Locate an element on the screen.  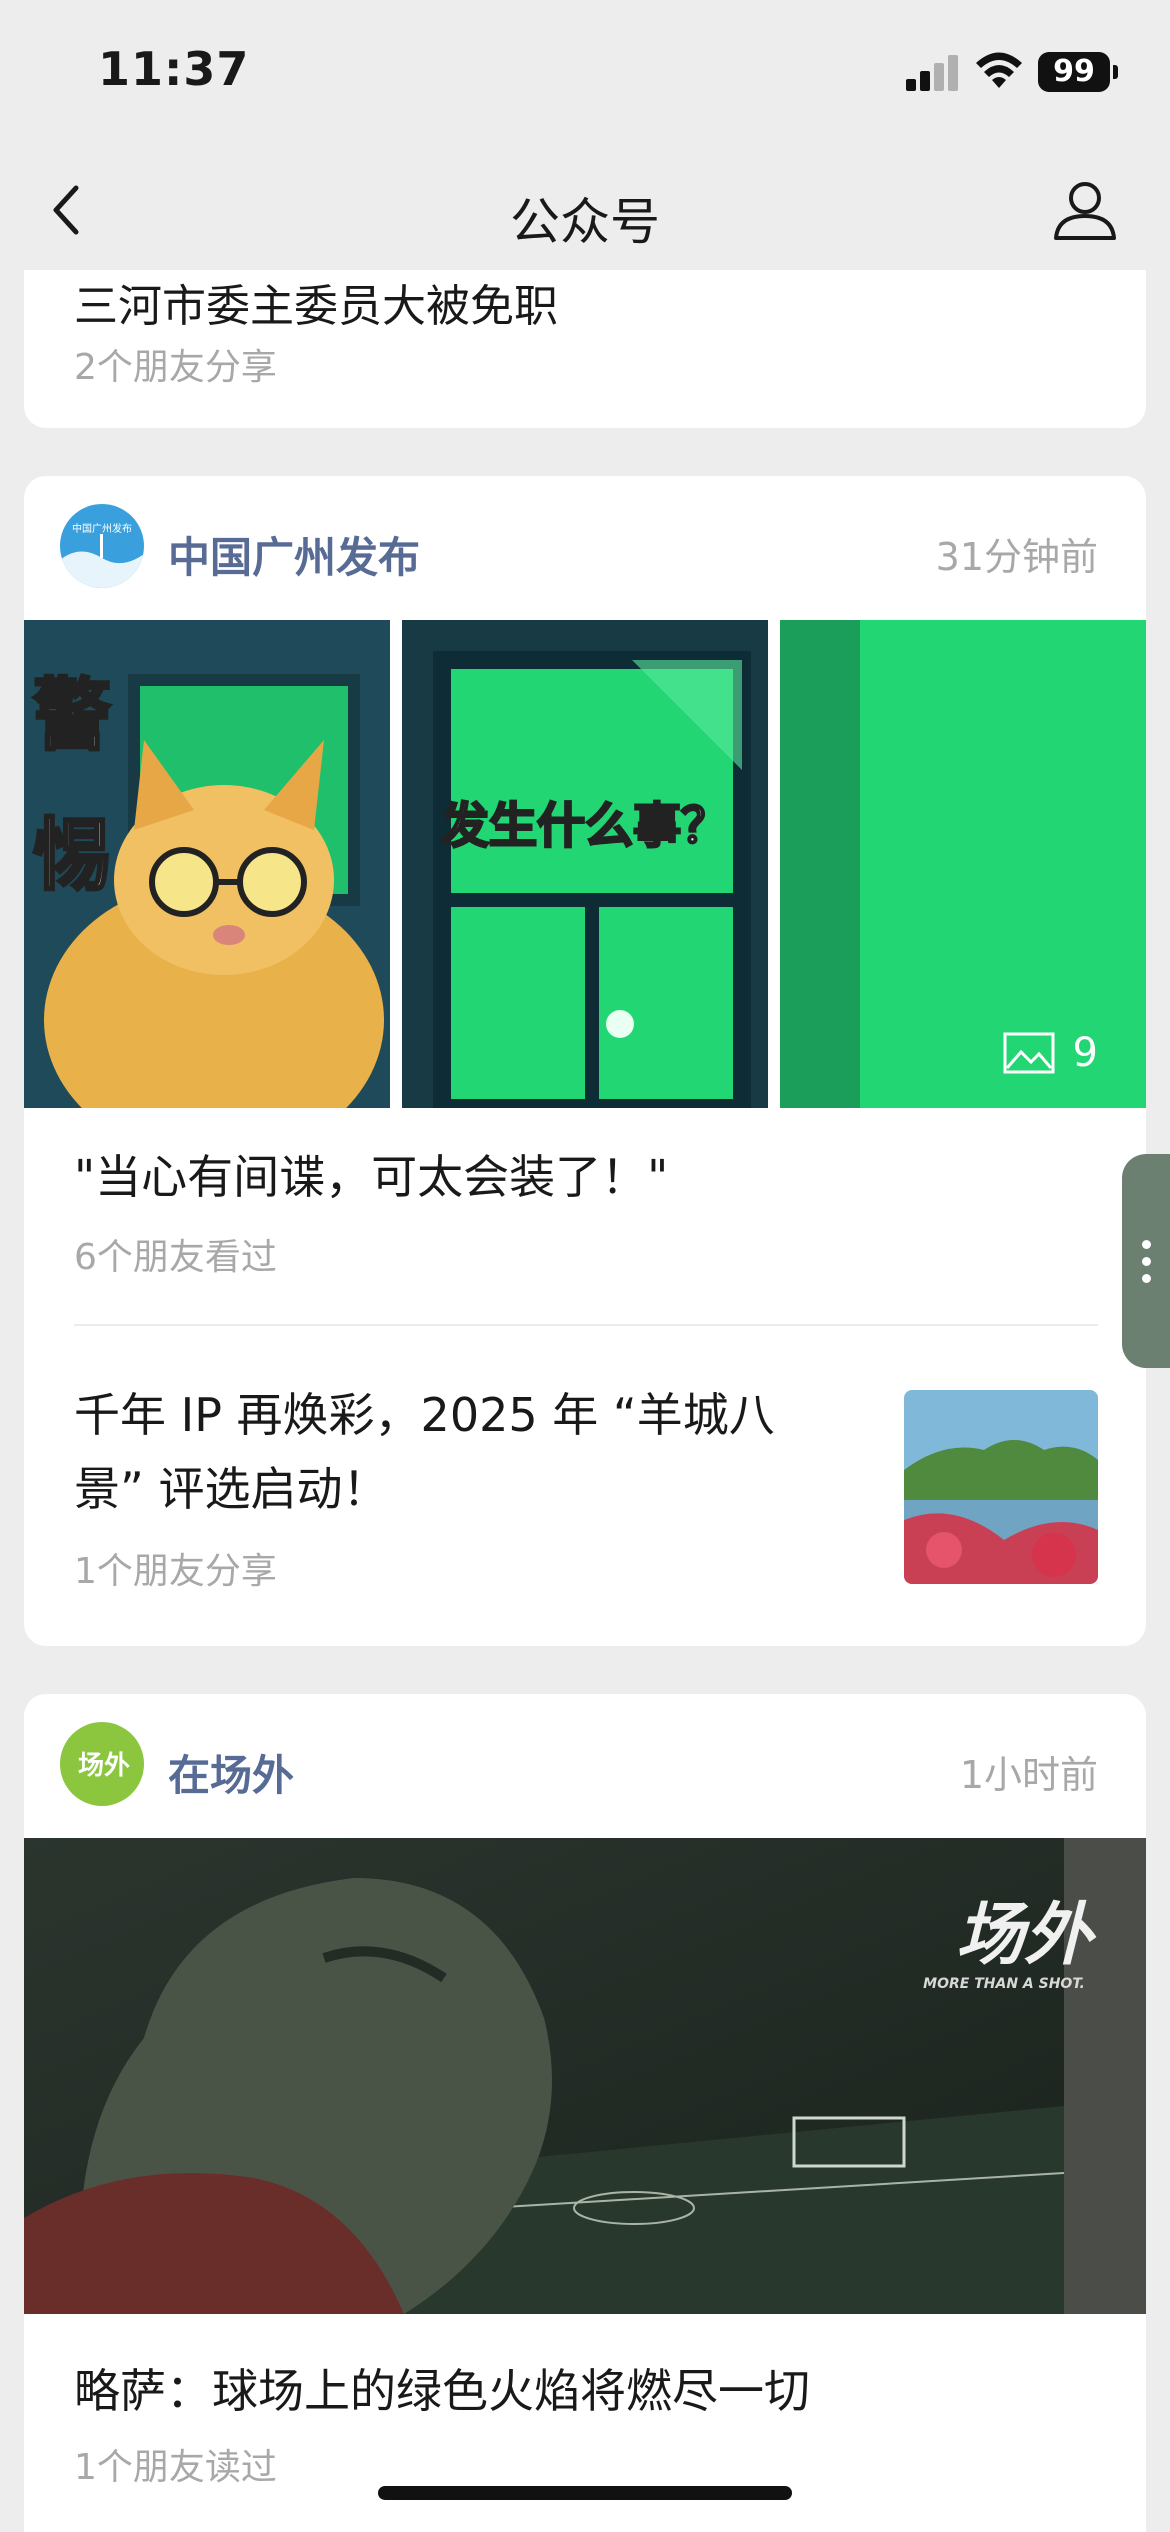
svg-text: 中国广州发布 is located at coordinates (102, 528).